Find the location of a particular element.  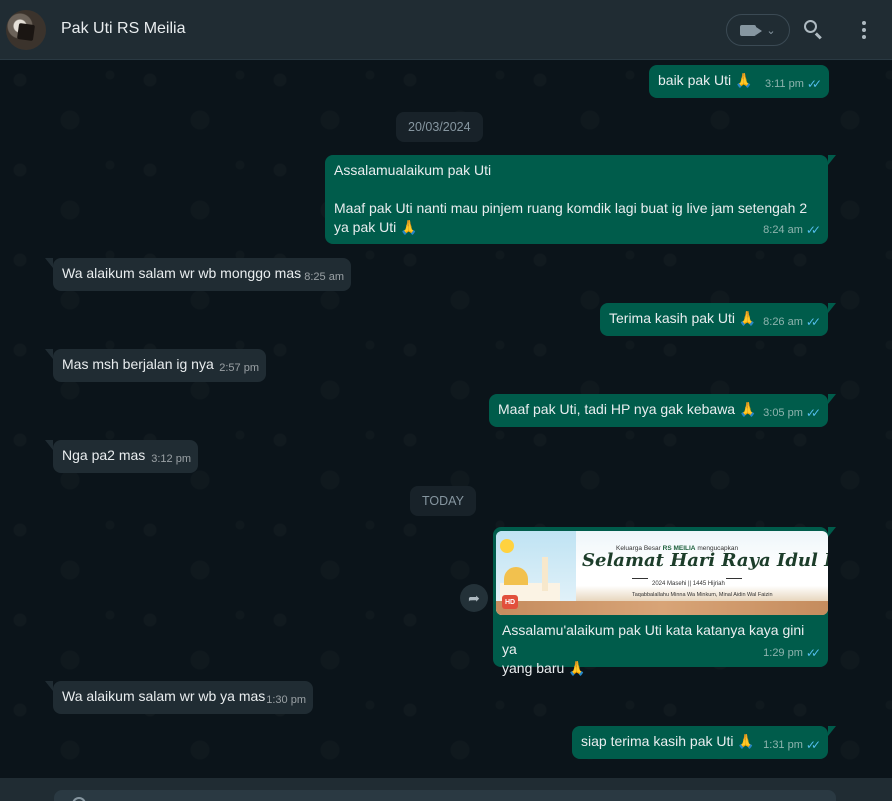

message-time: 1:30 pm is located at coordinates (286, 700).